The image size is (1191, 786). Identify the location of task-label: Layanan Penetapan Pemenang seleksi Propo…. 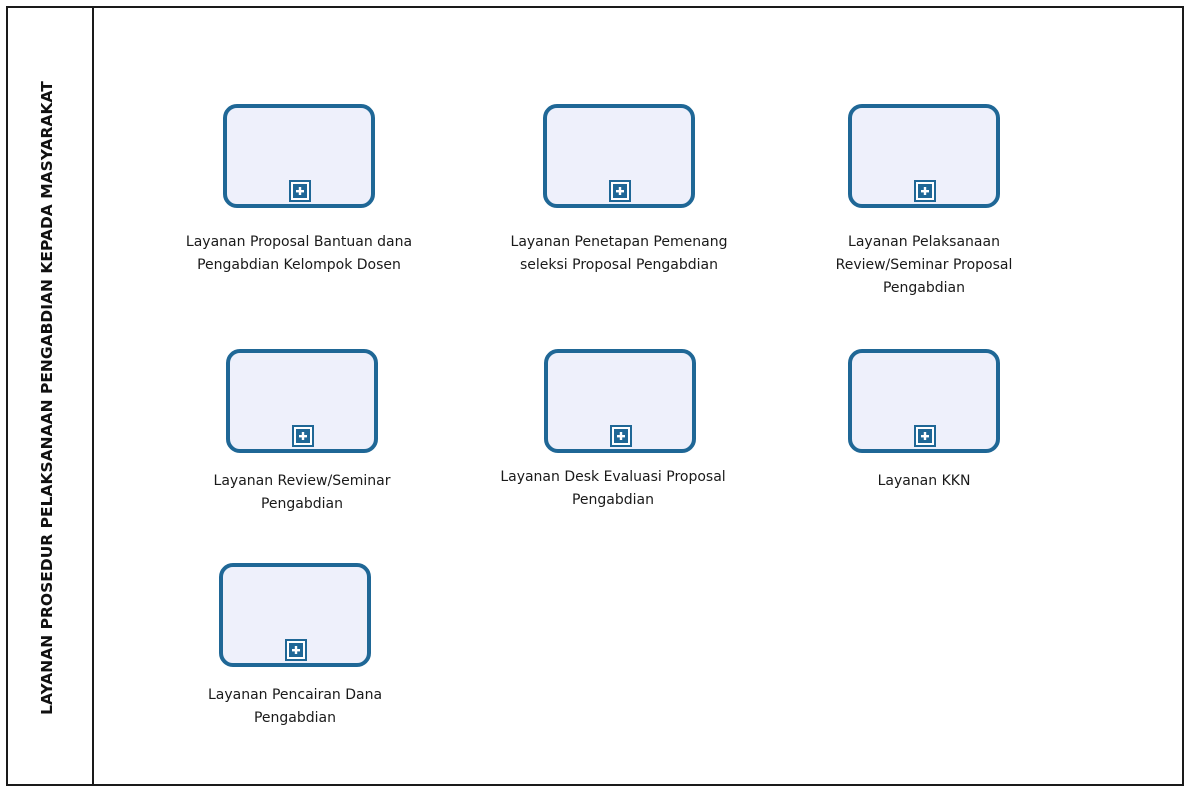
(619, 253).